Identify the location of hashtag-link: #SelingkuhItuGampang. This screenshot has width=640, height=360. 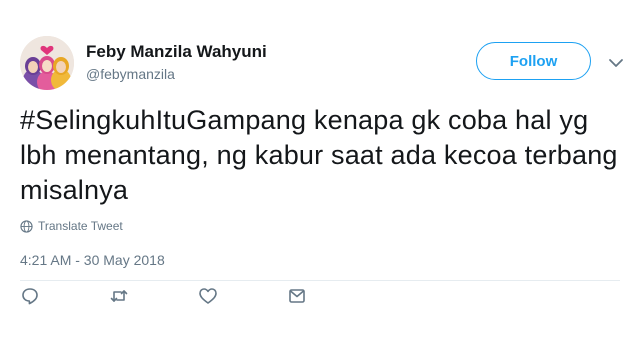
(163, 120).